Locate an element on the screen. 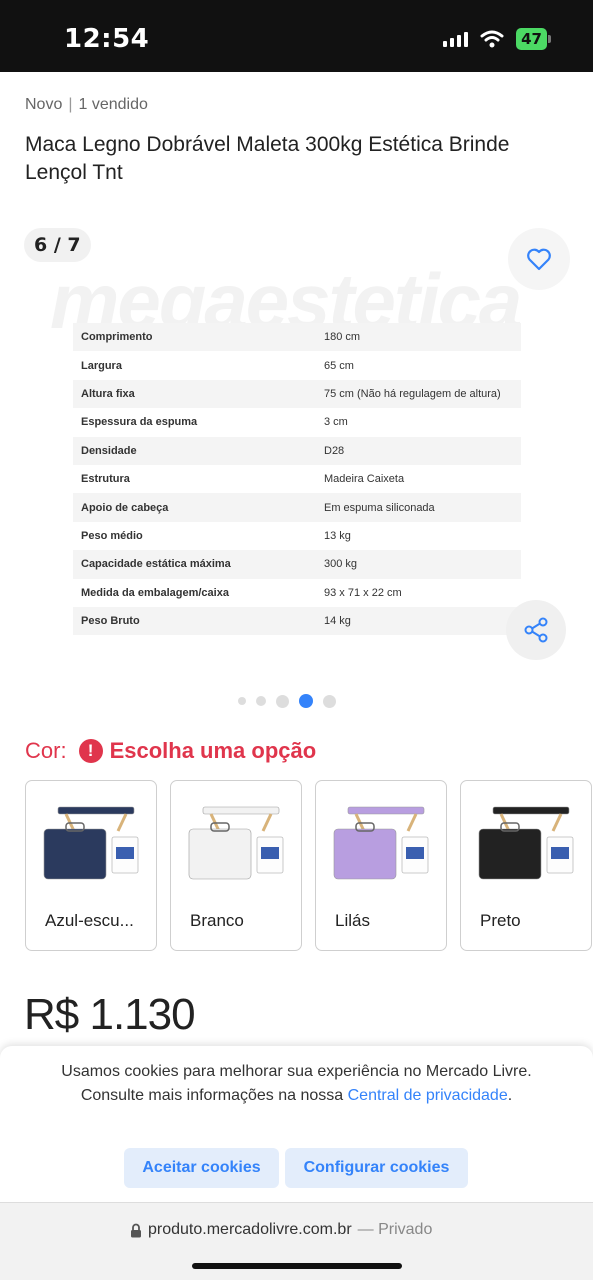  color-option-preto: Preto is located at coordinates (526, 865).